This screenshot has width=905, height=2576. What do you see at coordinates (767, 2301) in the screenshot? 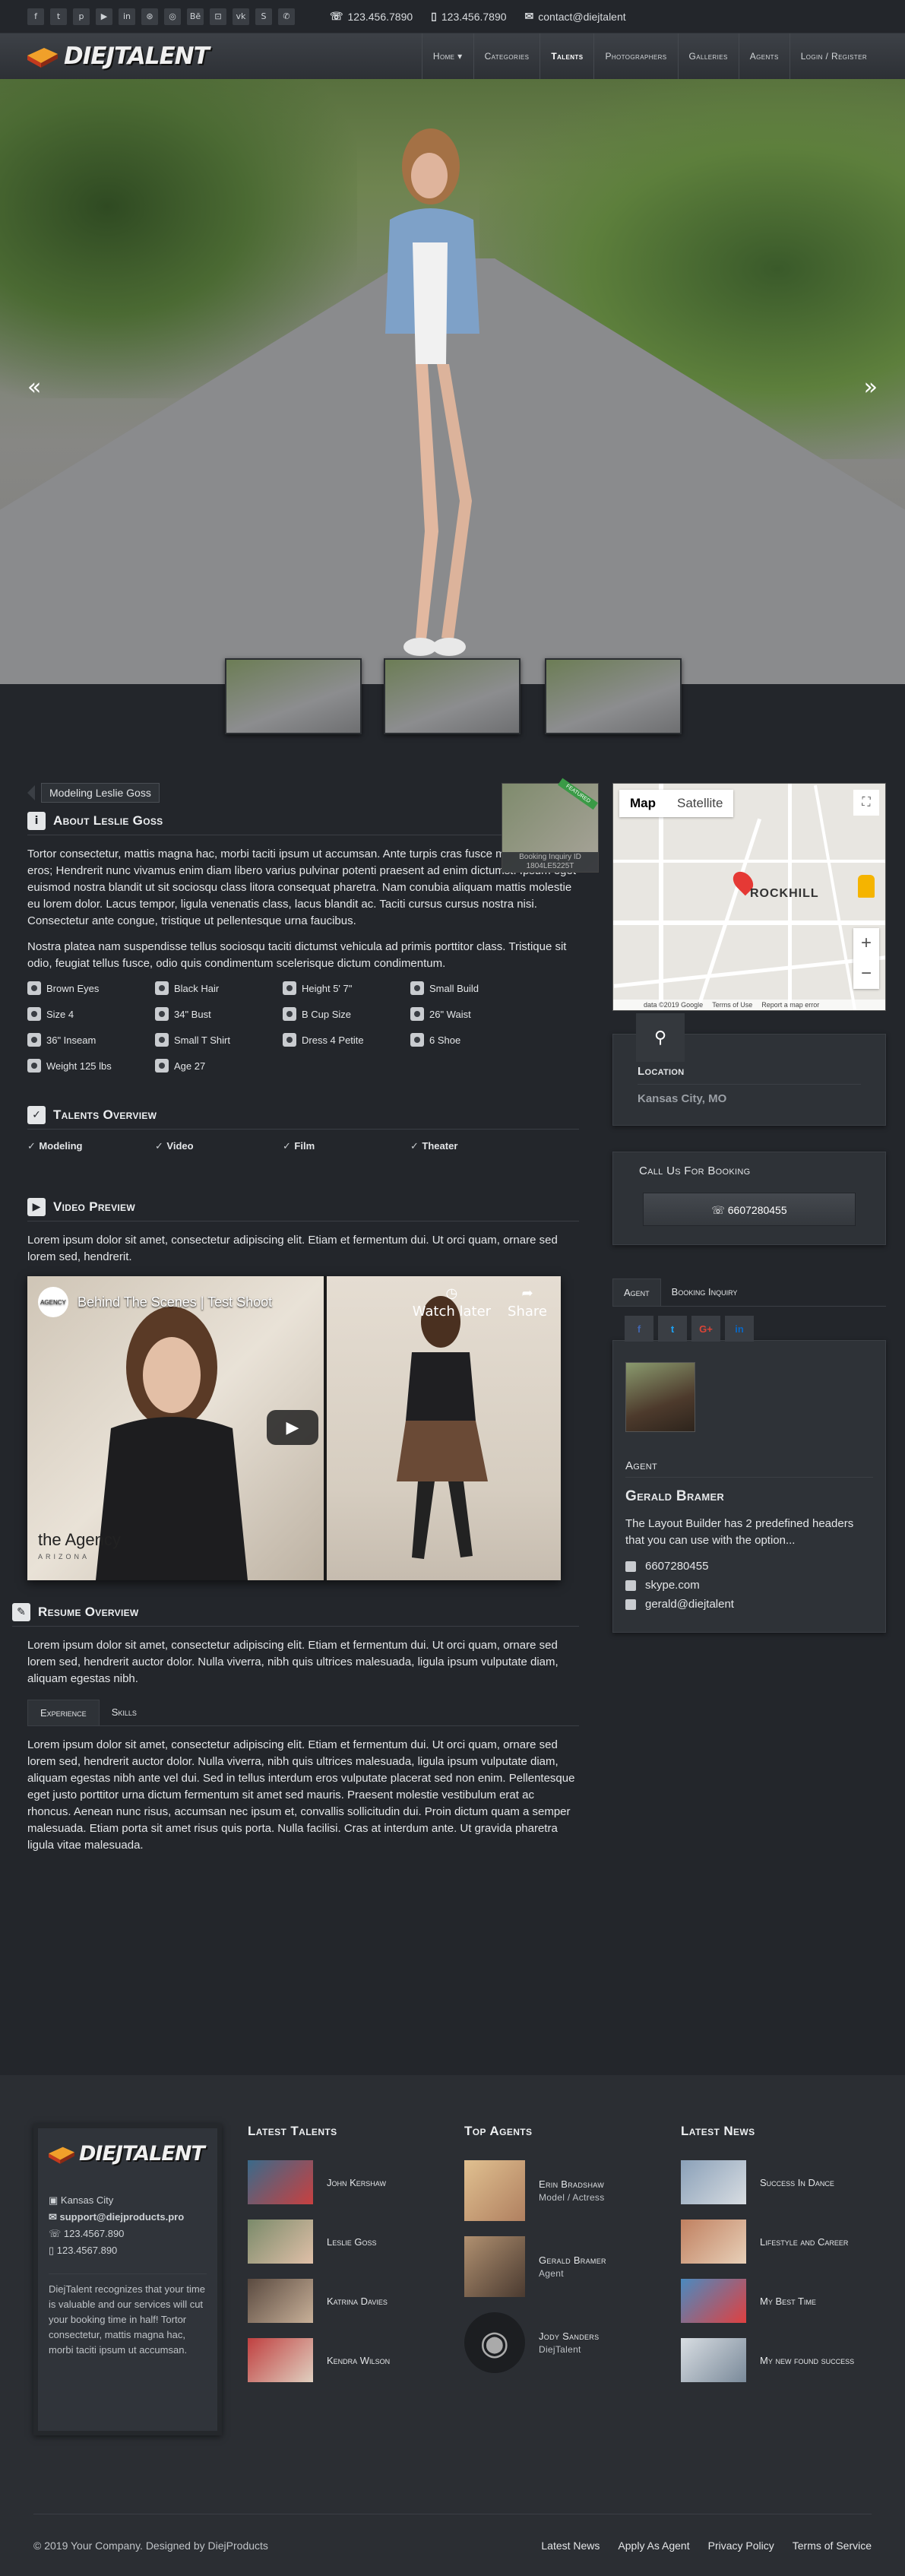
I see `news-item: My Best Time` at bounding box center [767, 2301].